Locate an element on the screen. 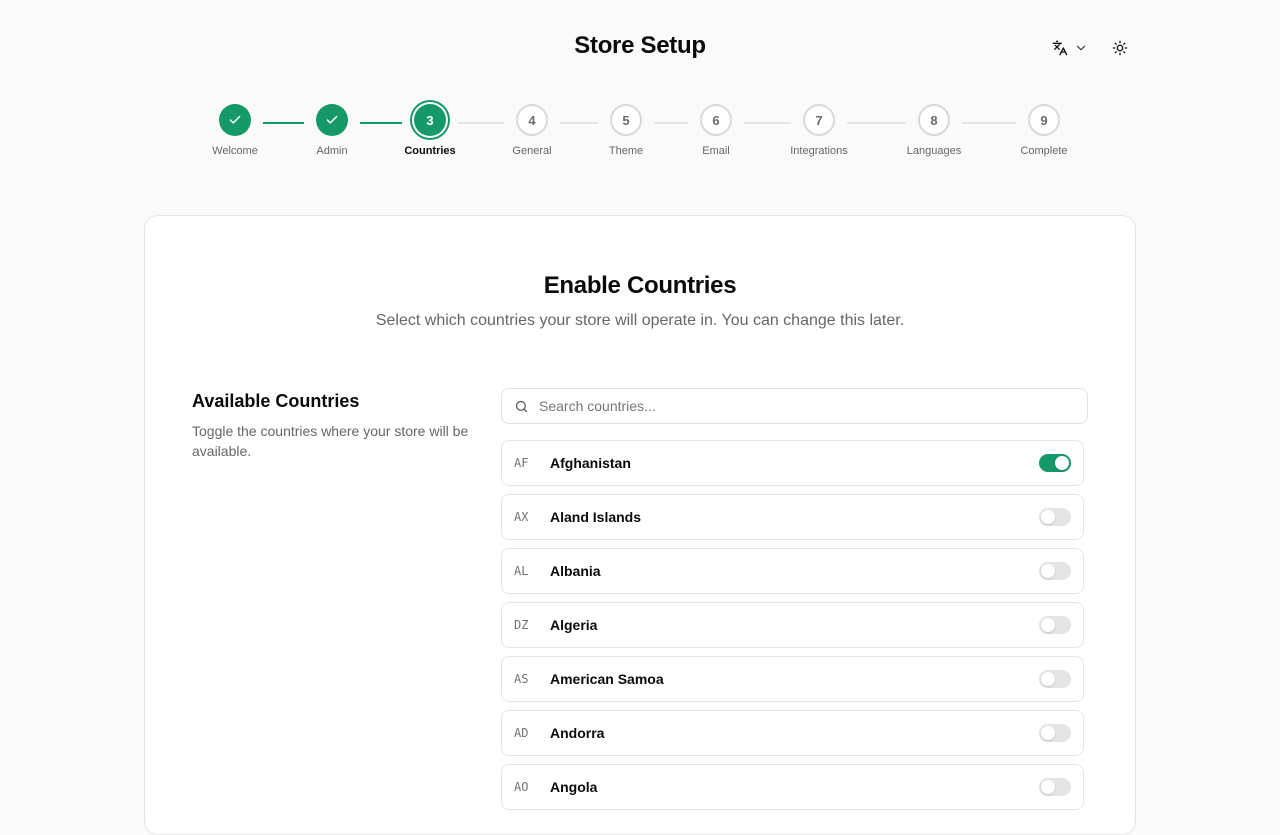 The height and width of the screenshot is (835, 1280). country-name: Angola is located at coordinates (574, 787).